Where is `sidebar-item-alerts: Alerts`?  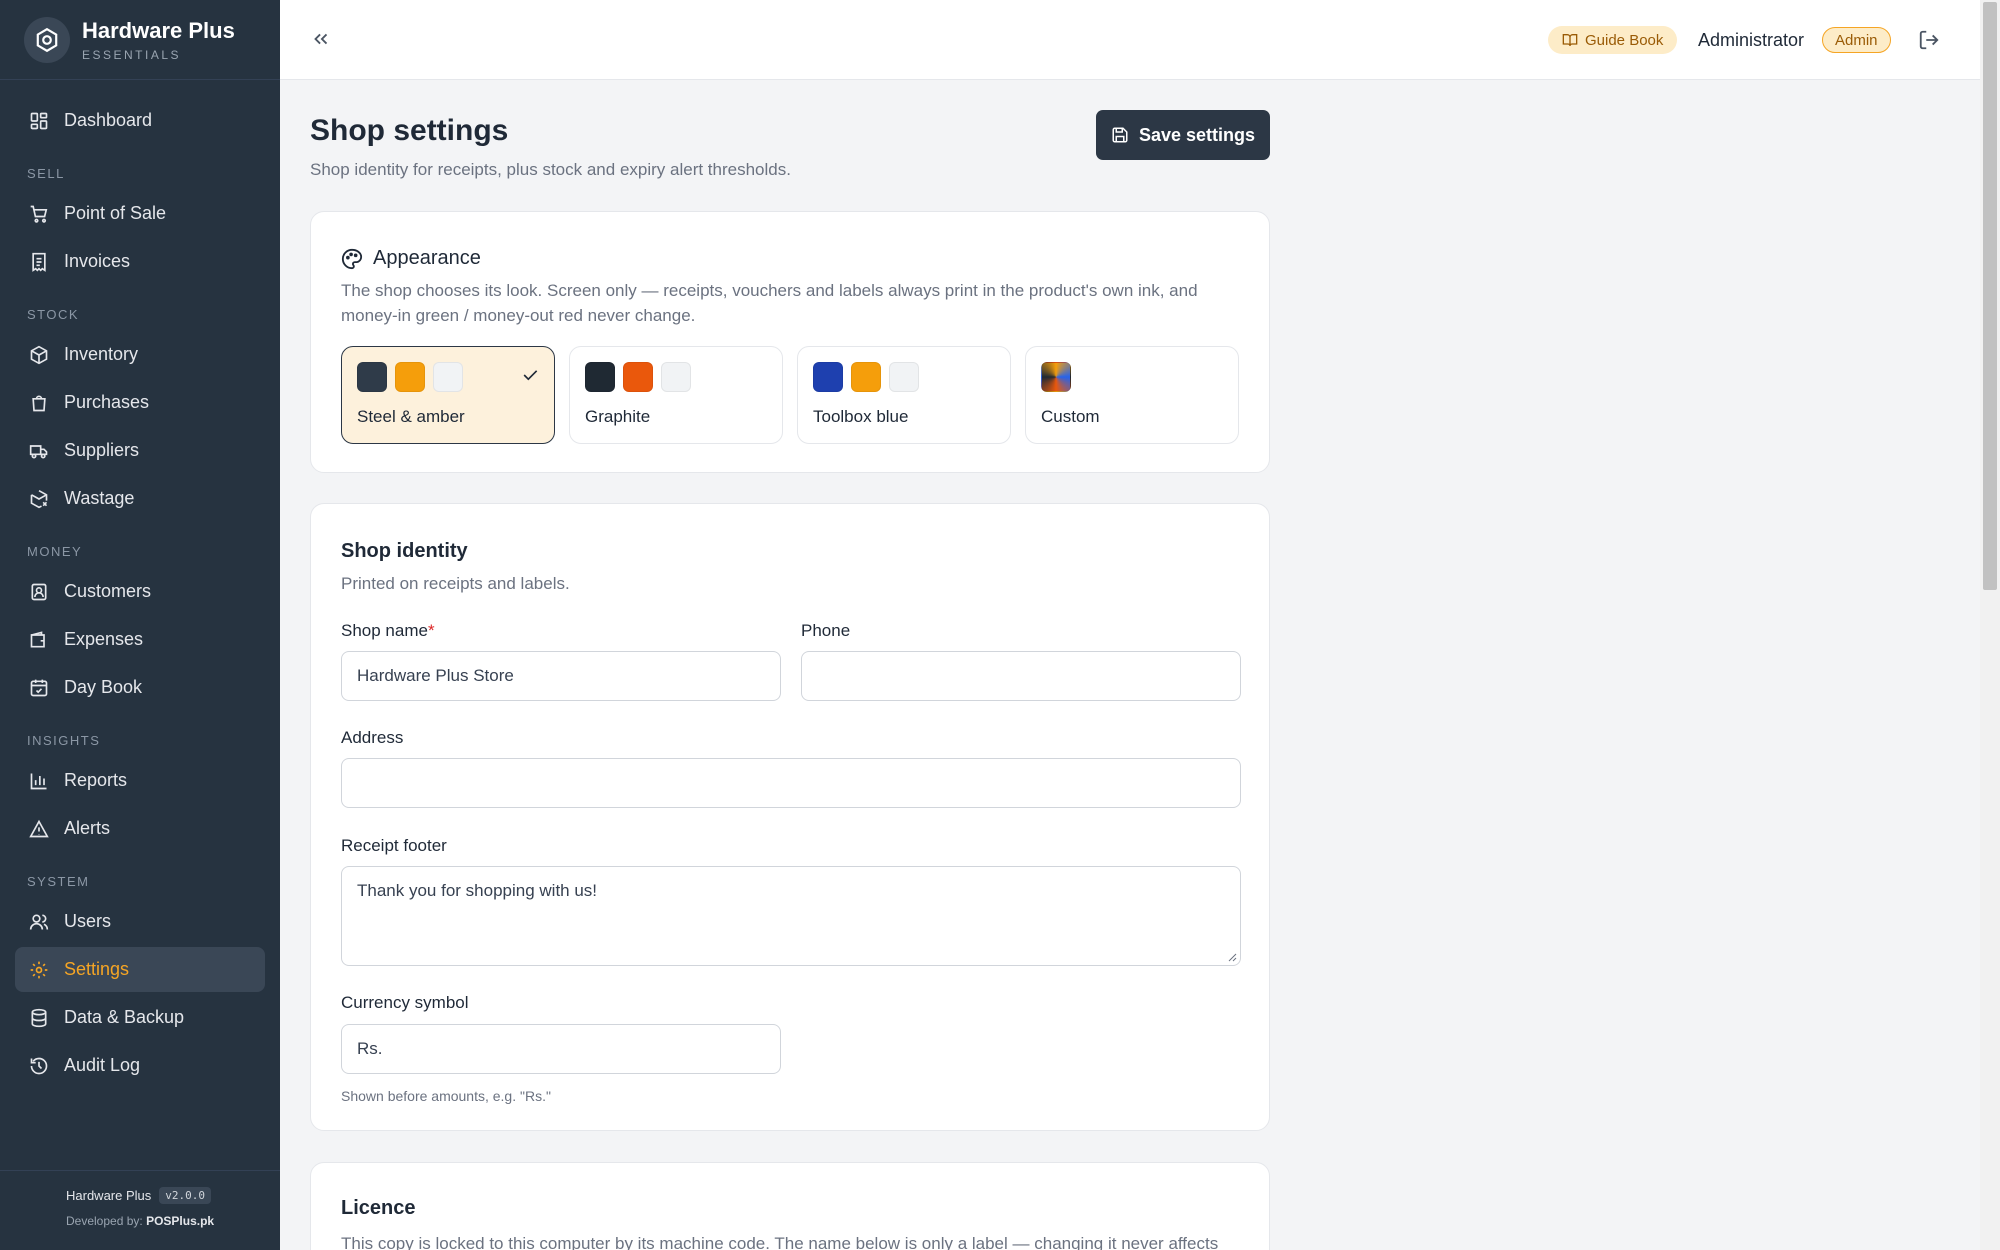 sidebar-item-alerts: Alerts is located at coordinates (140, 828).